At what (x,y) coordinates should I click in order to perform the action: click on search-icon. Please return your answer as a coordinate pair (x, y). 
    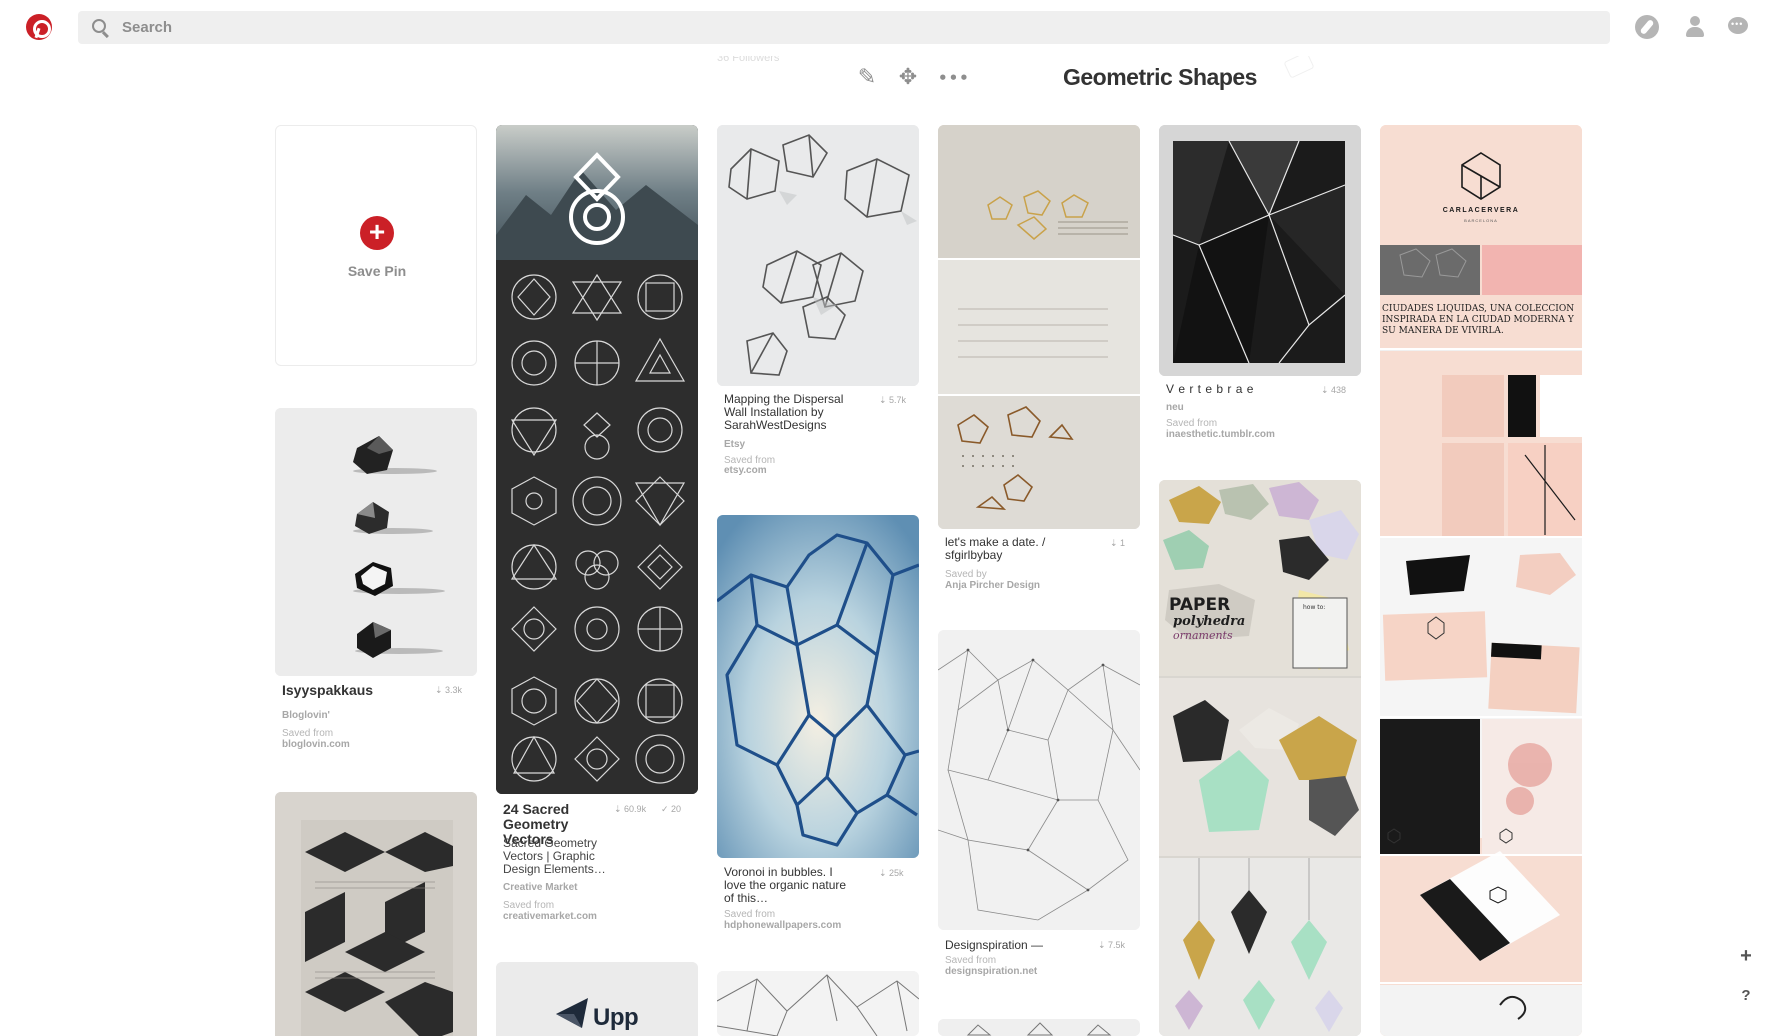
    Looking at the image, I should click on (99, 26).